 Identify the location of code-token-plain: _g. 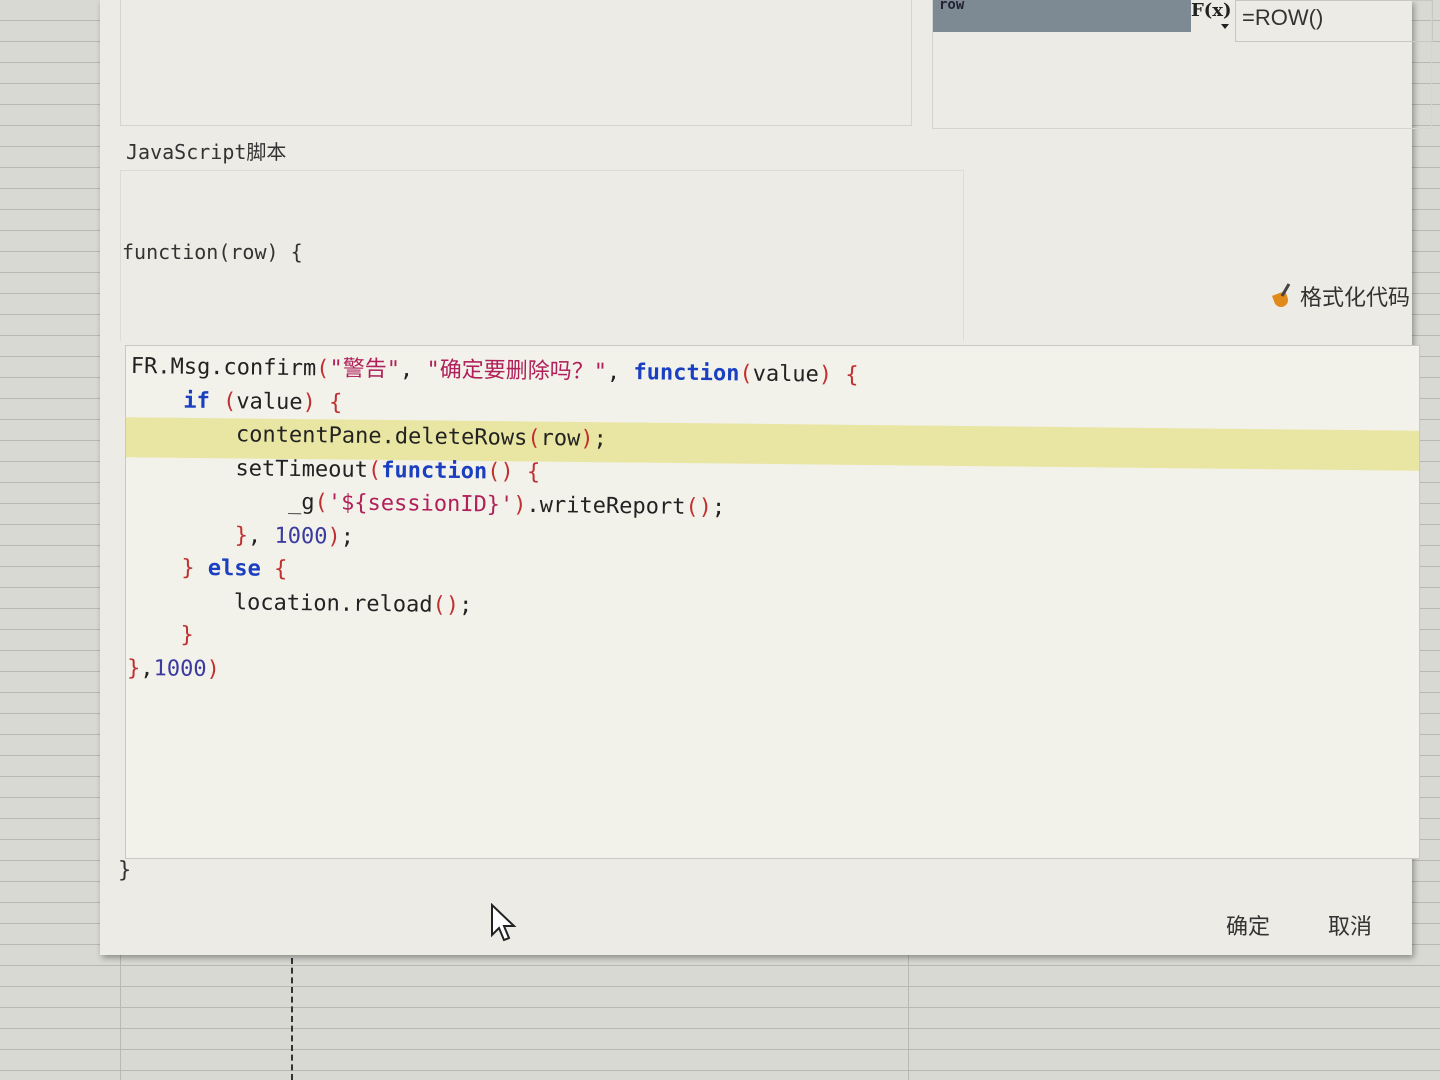
(222, 501).